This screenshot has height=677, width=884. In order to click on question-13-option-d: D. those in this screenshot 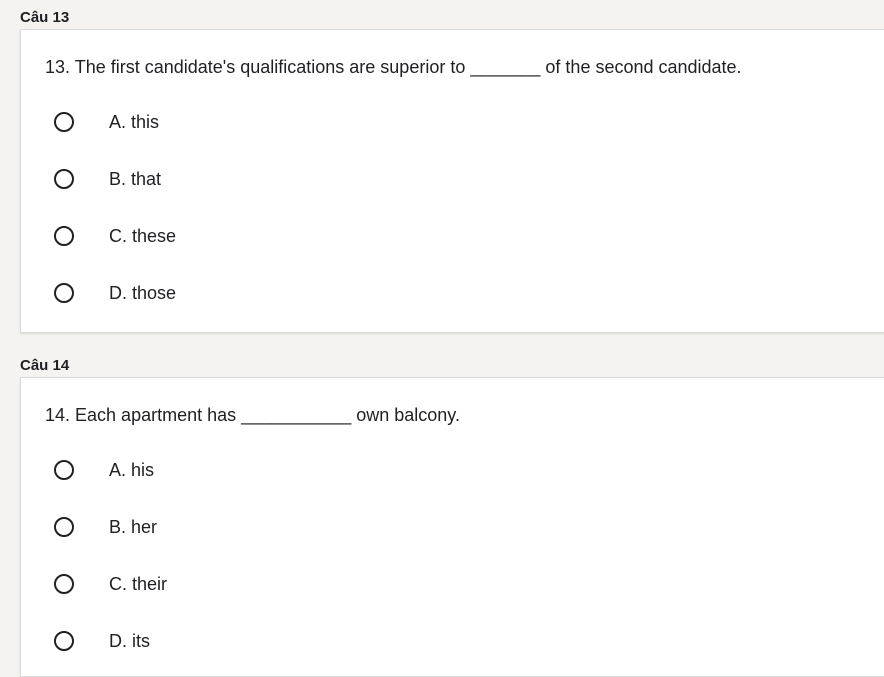, I will do `click(295, 293)`.